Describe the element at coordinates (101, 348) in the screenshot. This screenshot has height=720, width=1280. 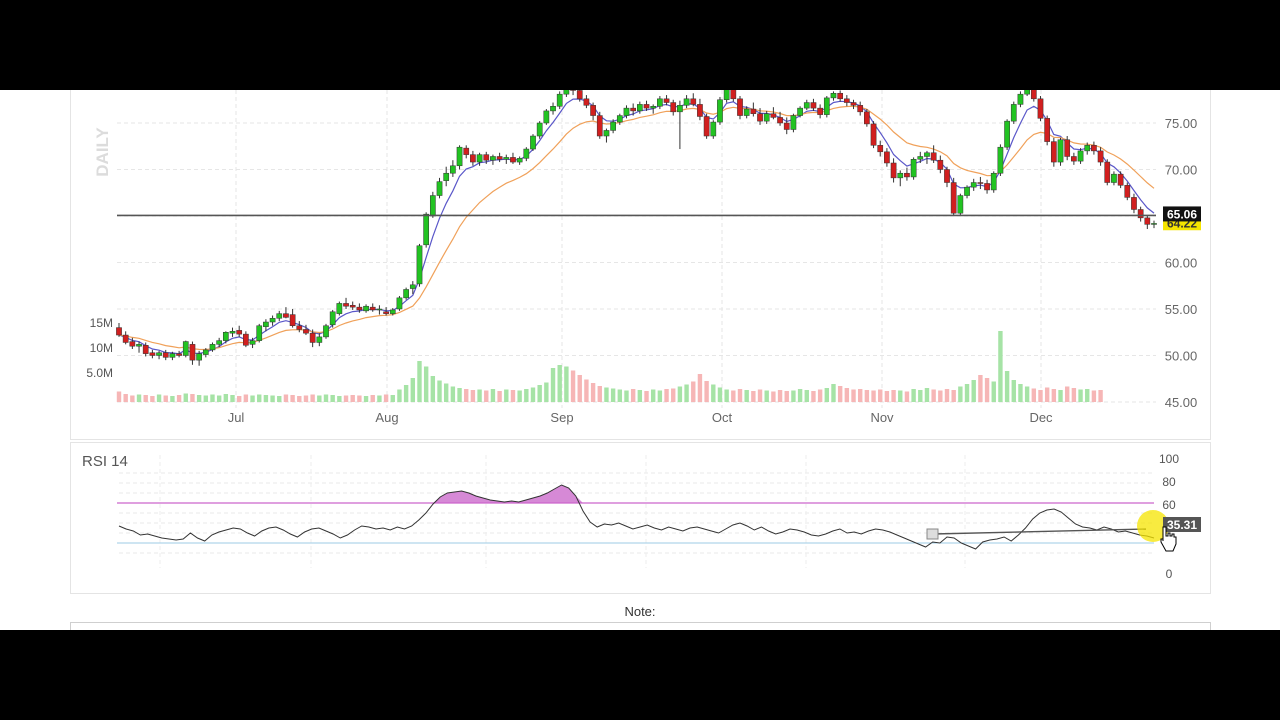
I see `volume-tick-label: 10M` at that location.